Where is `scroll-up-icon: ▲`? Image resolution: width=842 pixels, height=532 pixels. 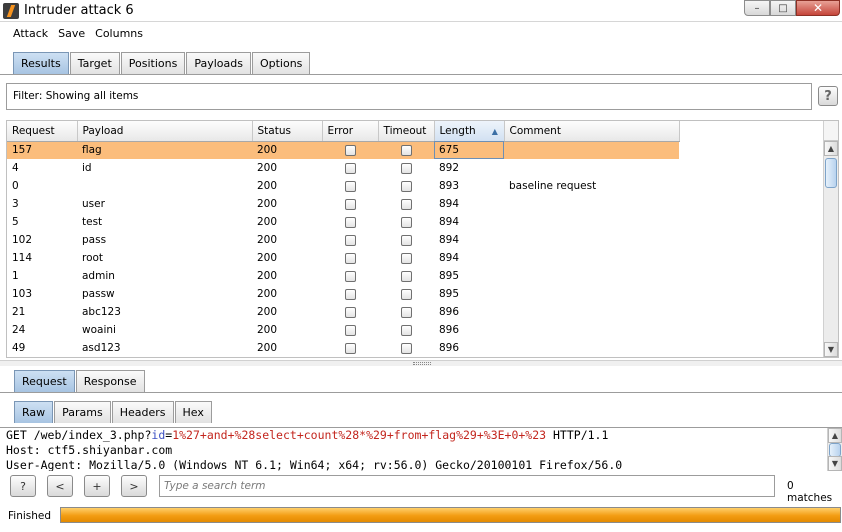
scroll-up-icon: ▲ is located at coordinates (831, 148).